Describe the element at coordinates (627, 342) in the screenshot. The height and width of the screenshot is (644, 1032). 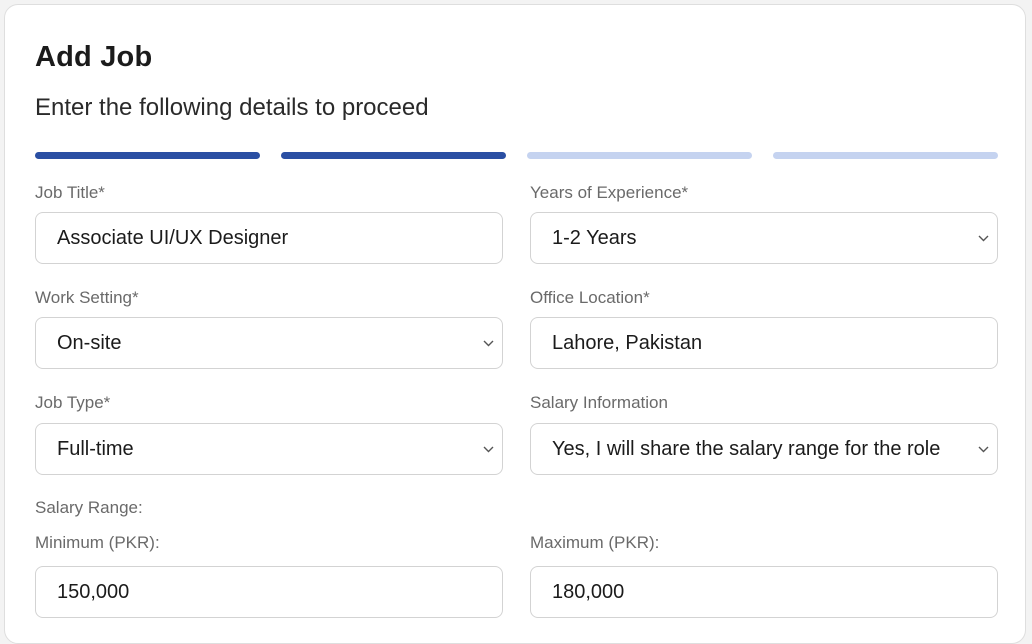
I see `office-location-value: Lahore, Pakistan` at that location.